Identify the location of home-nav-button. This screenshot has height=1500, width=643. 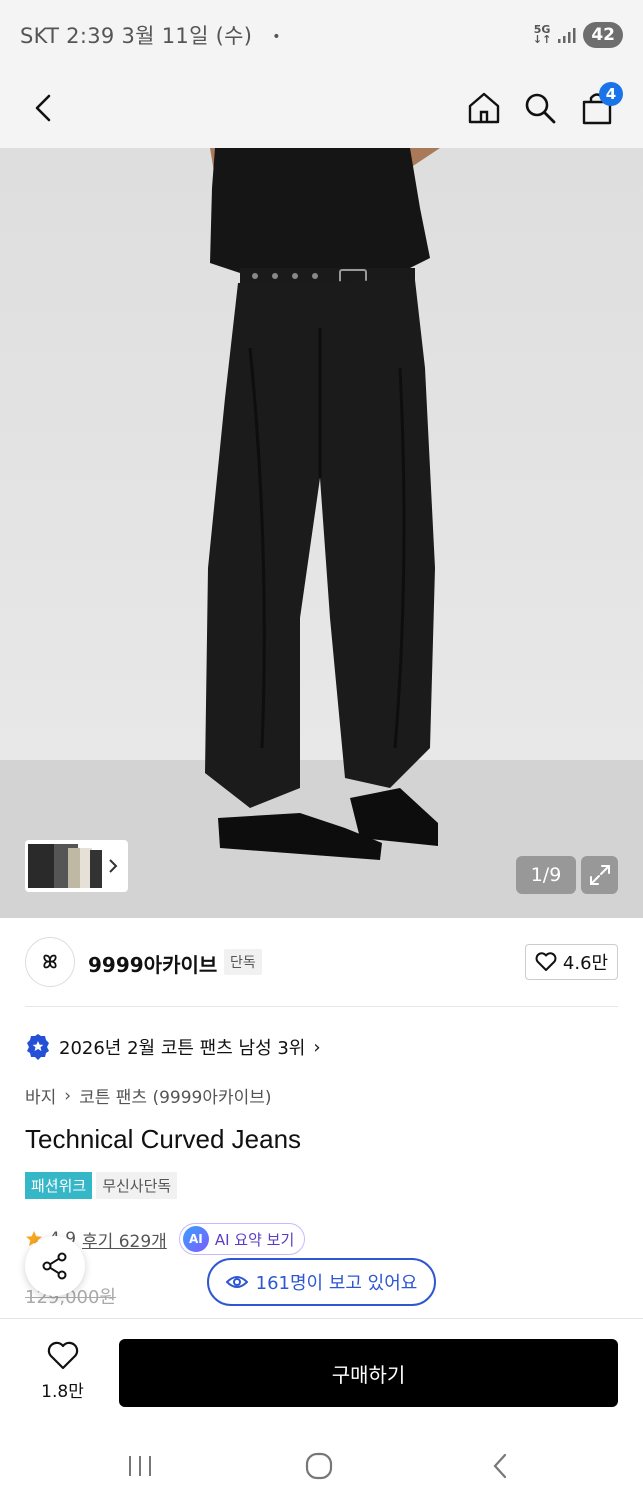
(319, 1466).